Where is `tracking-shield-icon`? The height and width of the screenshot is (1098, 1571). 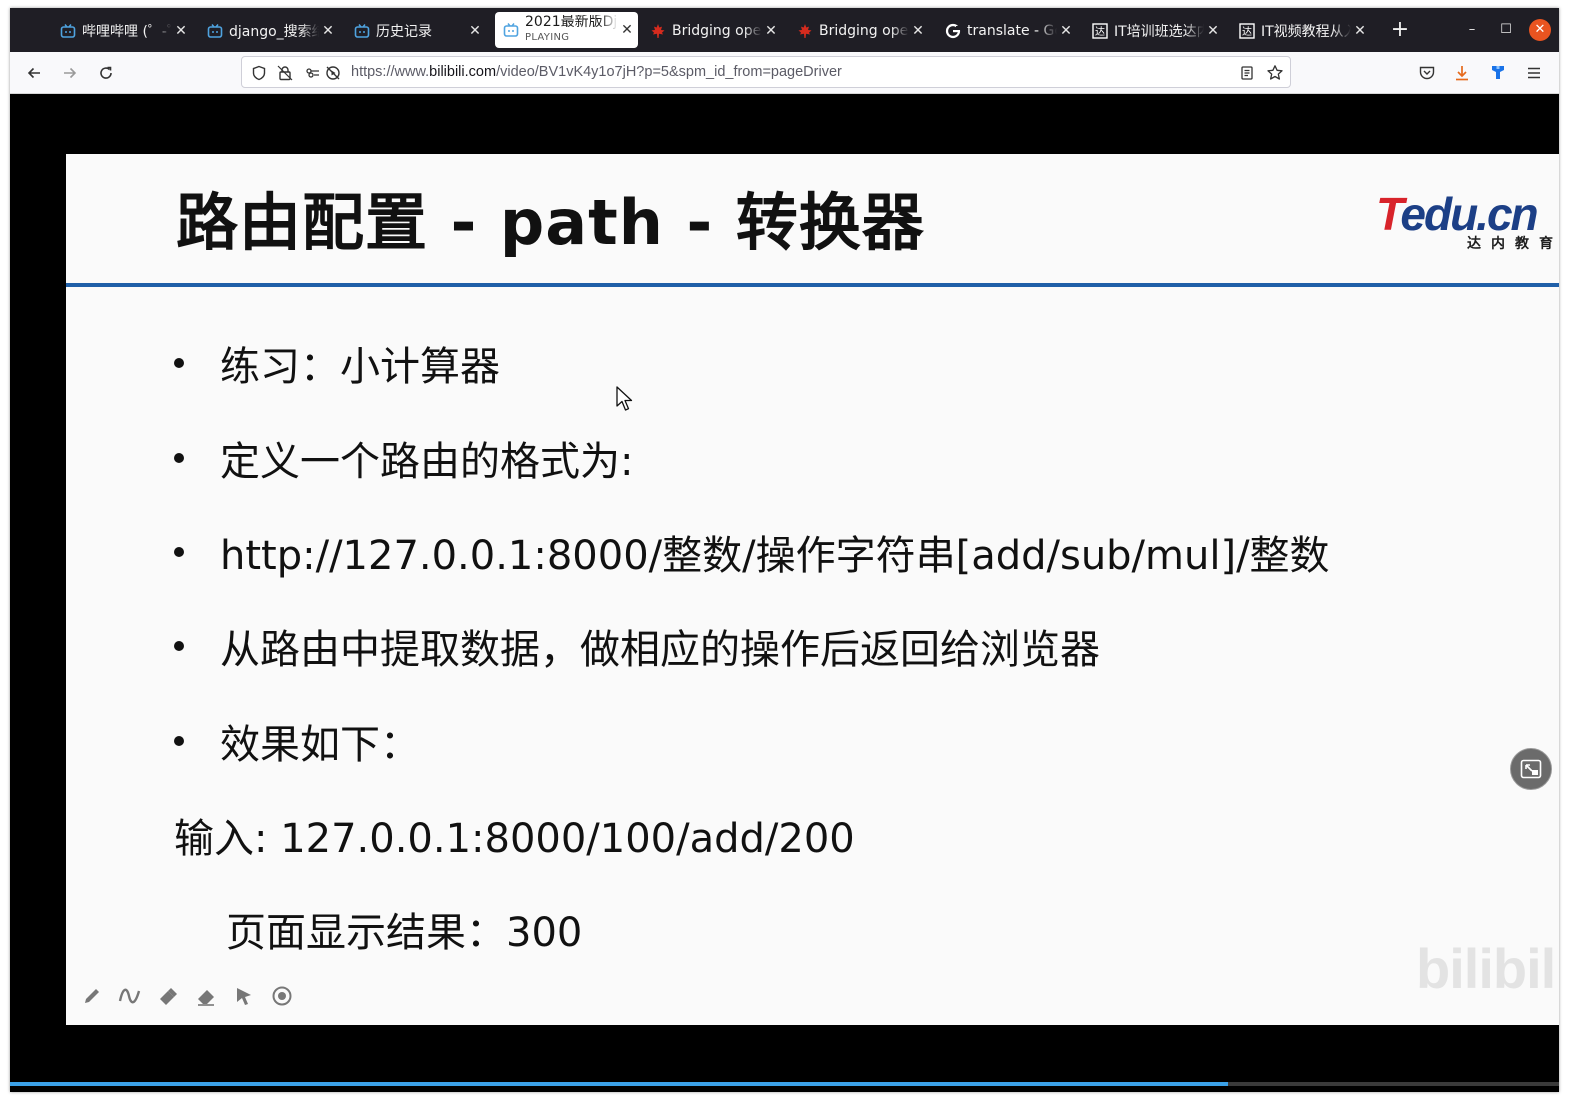
tracking-shield-icon is located at coordinates (259, 73).